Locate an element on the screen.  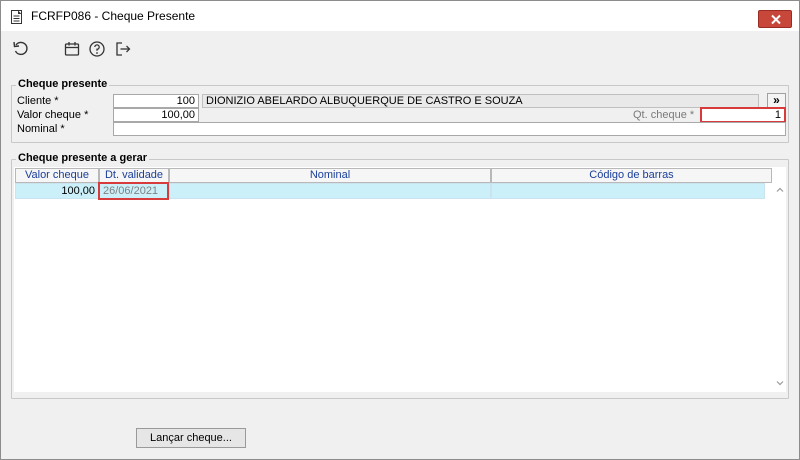
nominal-field is located at coordinates (449, 129).